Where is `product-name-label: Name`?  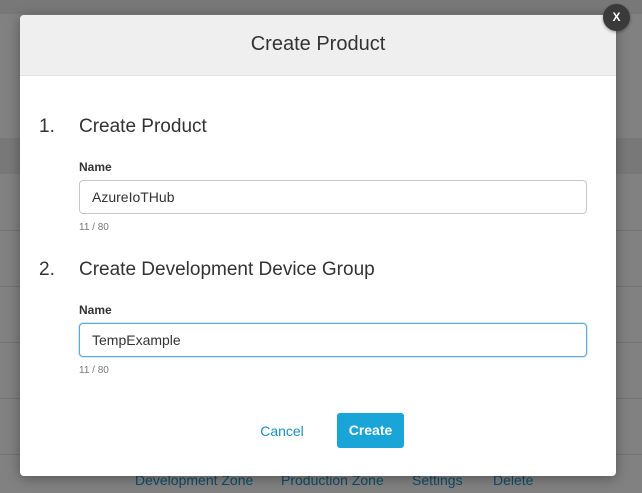 product-name-label: Name is located at coordinates (95, 167).